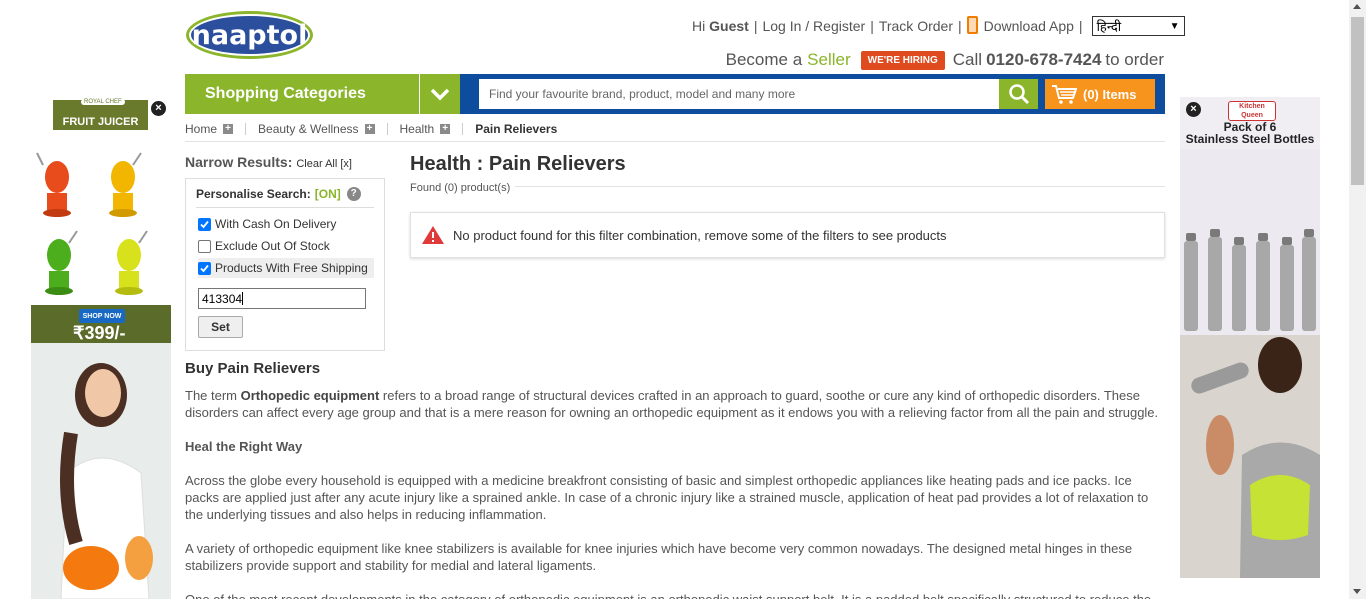 The width and height of the screenshot is (1366, 599). I want to click on greeting-user: Guest, so click(729, 26).